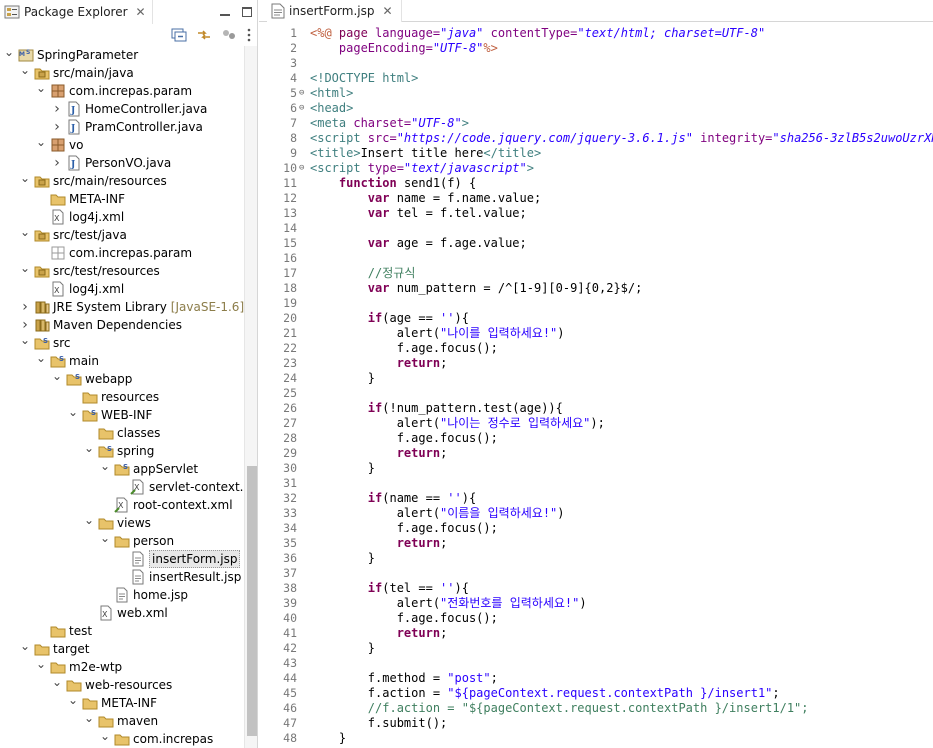 The image size is (933, 748). I want to click on code-line: 44 f.method = "post";, so click(596, 678).